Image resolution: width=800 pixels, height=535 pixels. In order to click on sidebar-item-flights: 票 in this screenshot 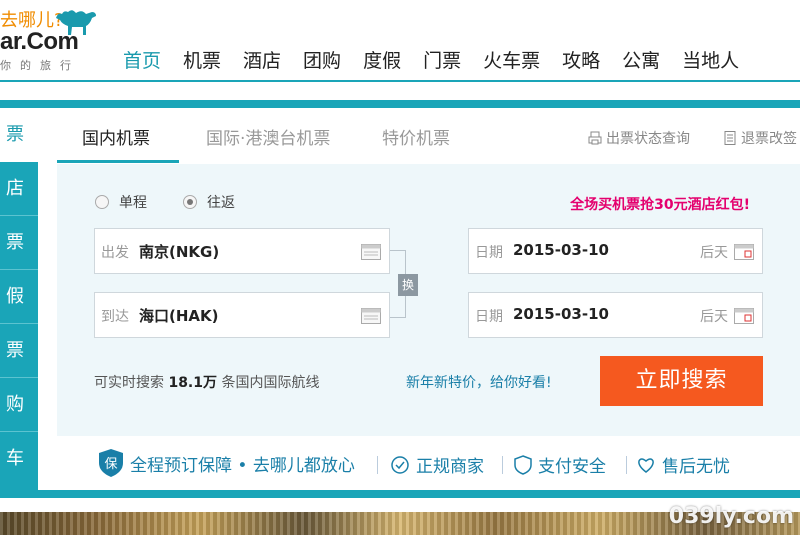, I will do `click(19, 135)`.